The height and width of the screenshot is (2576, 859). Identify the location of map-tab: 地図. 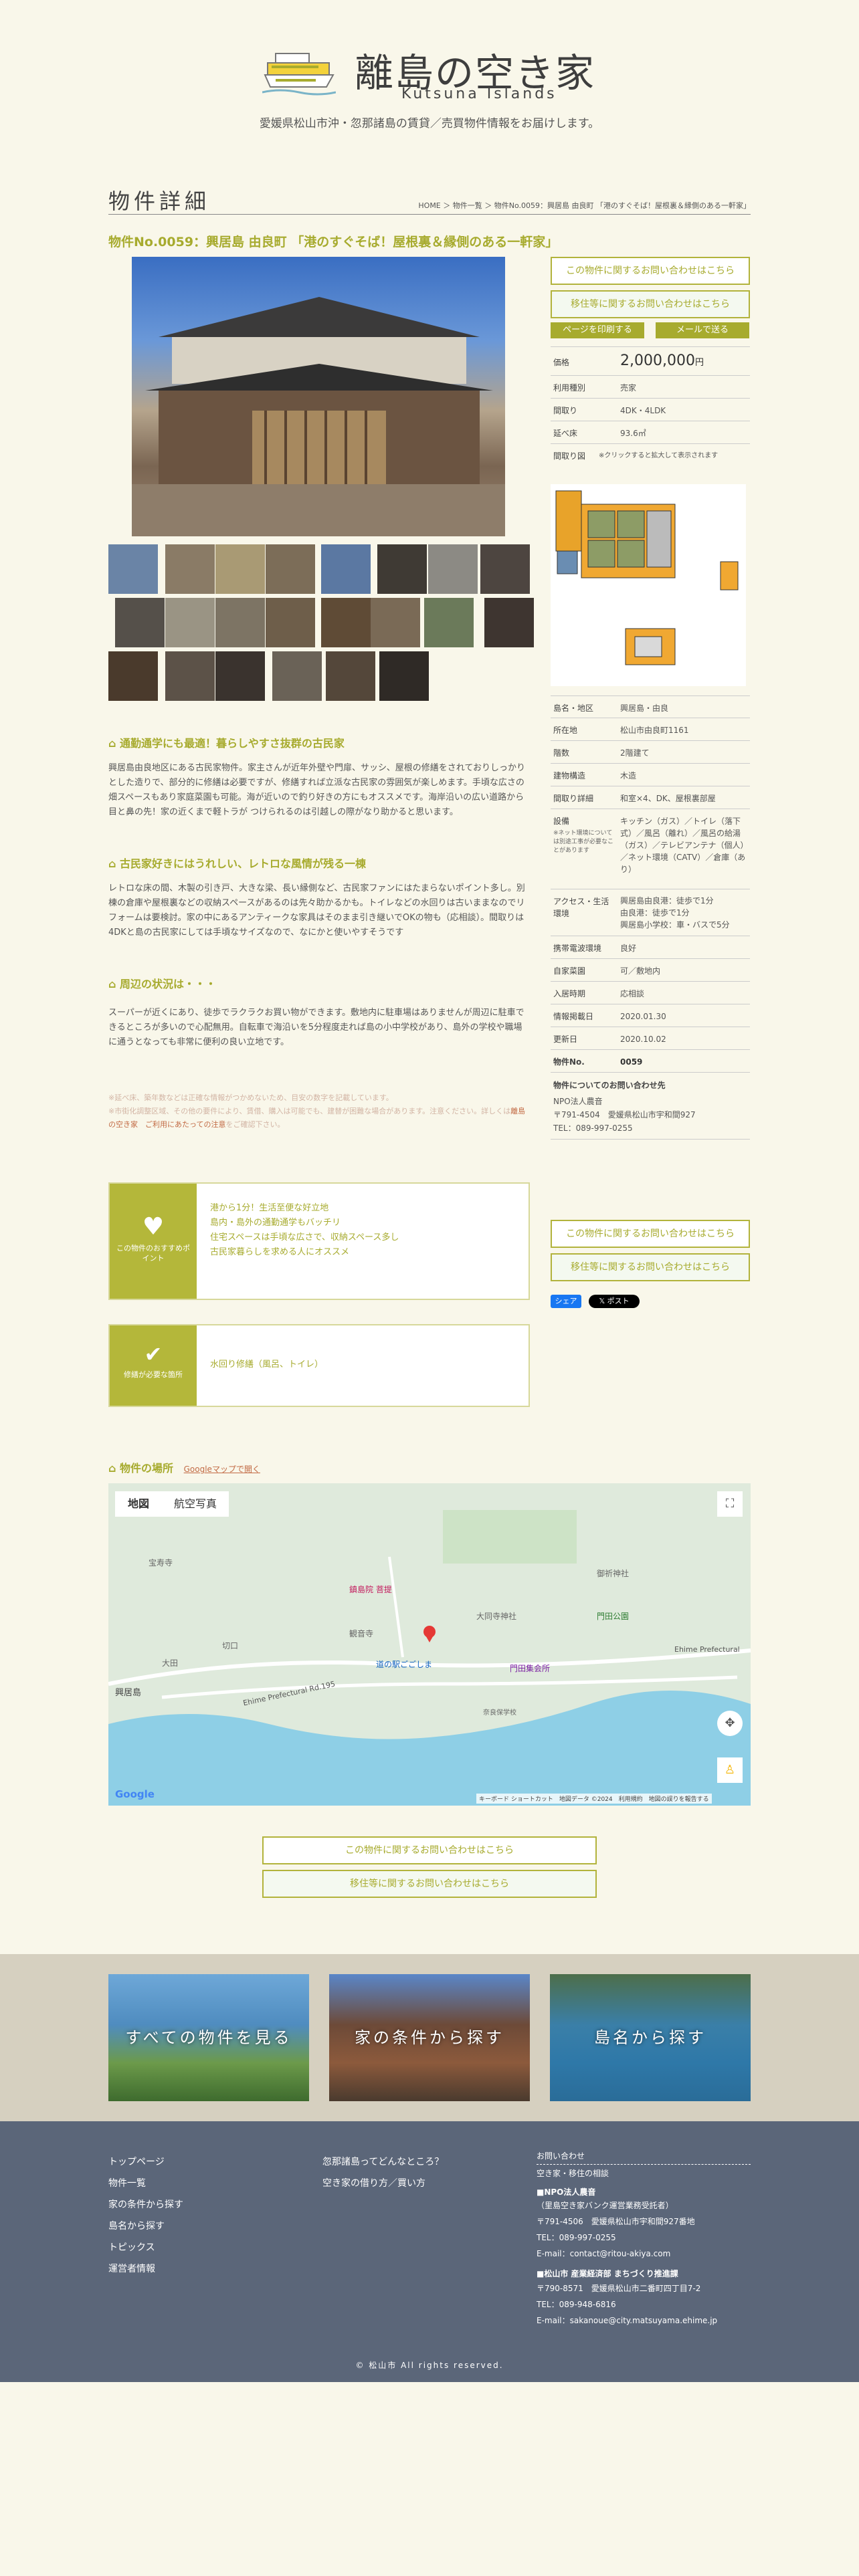
(138, 1504).